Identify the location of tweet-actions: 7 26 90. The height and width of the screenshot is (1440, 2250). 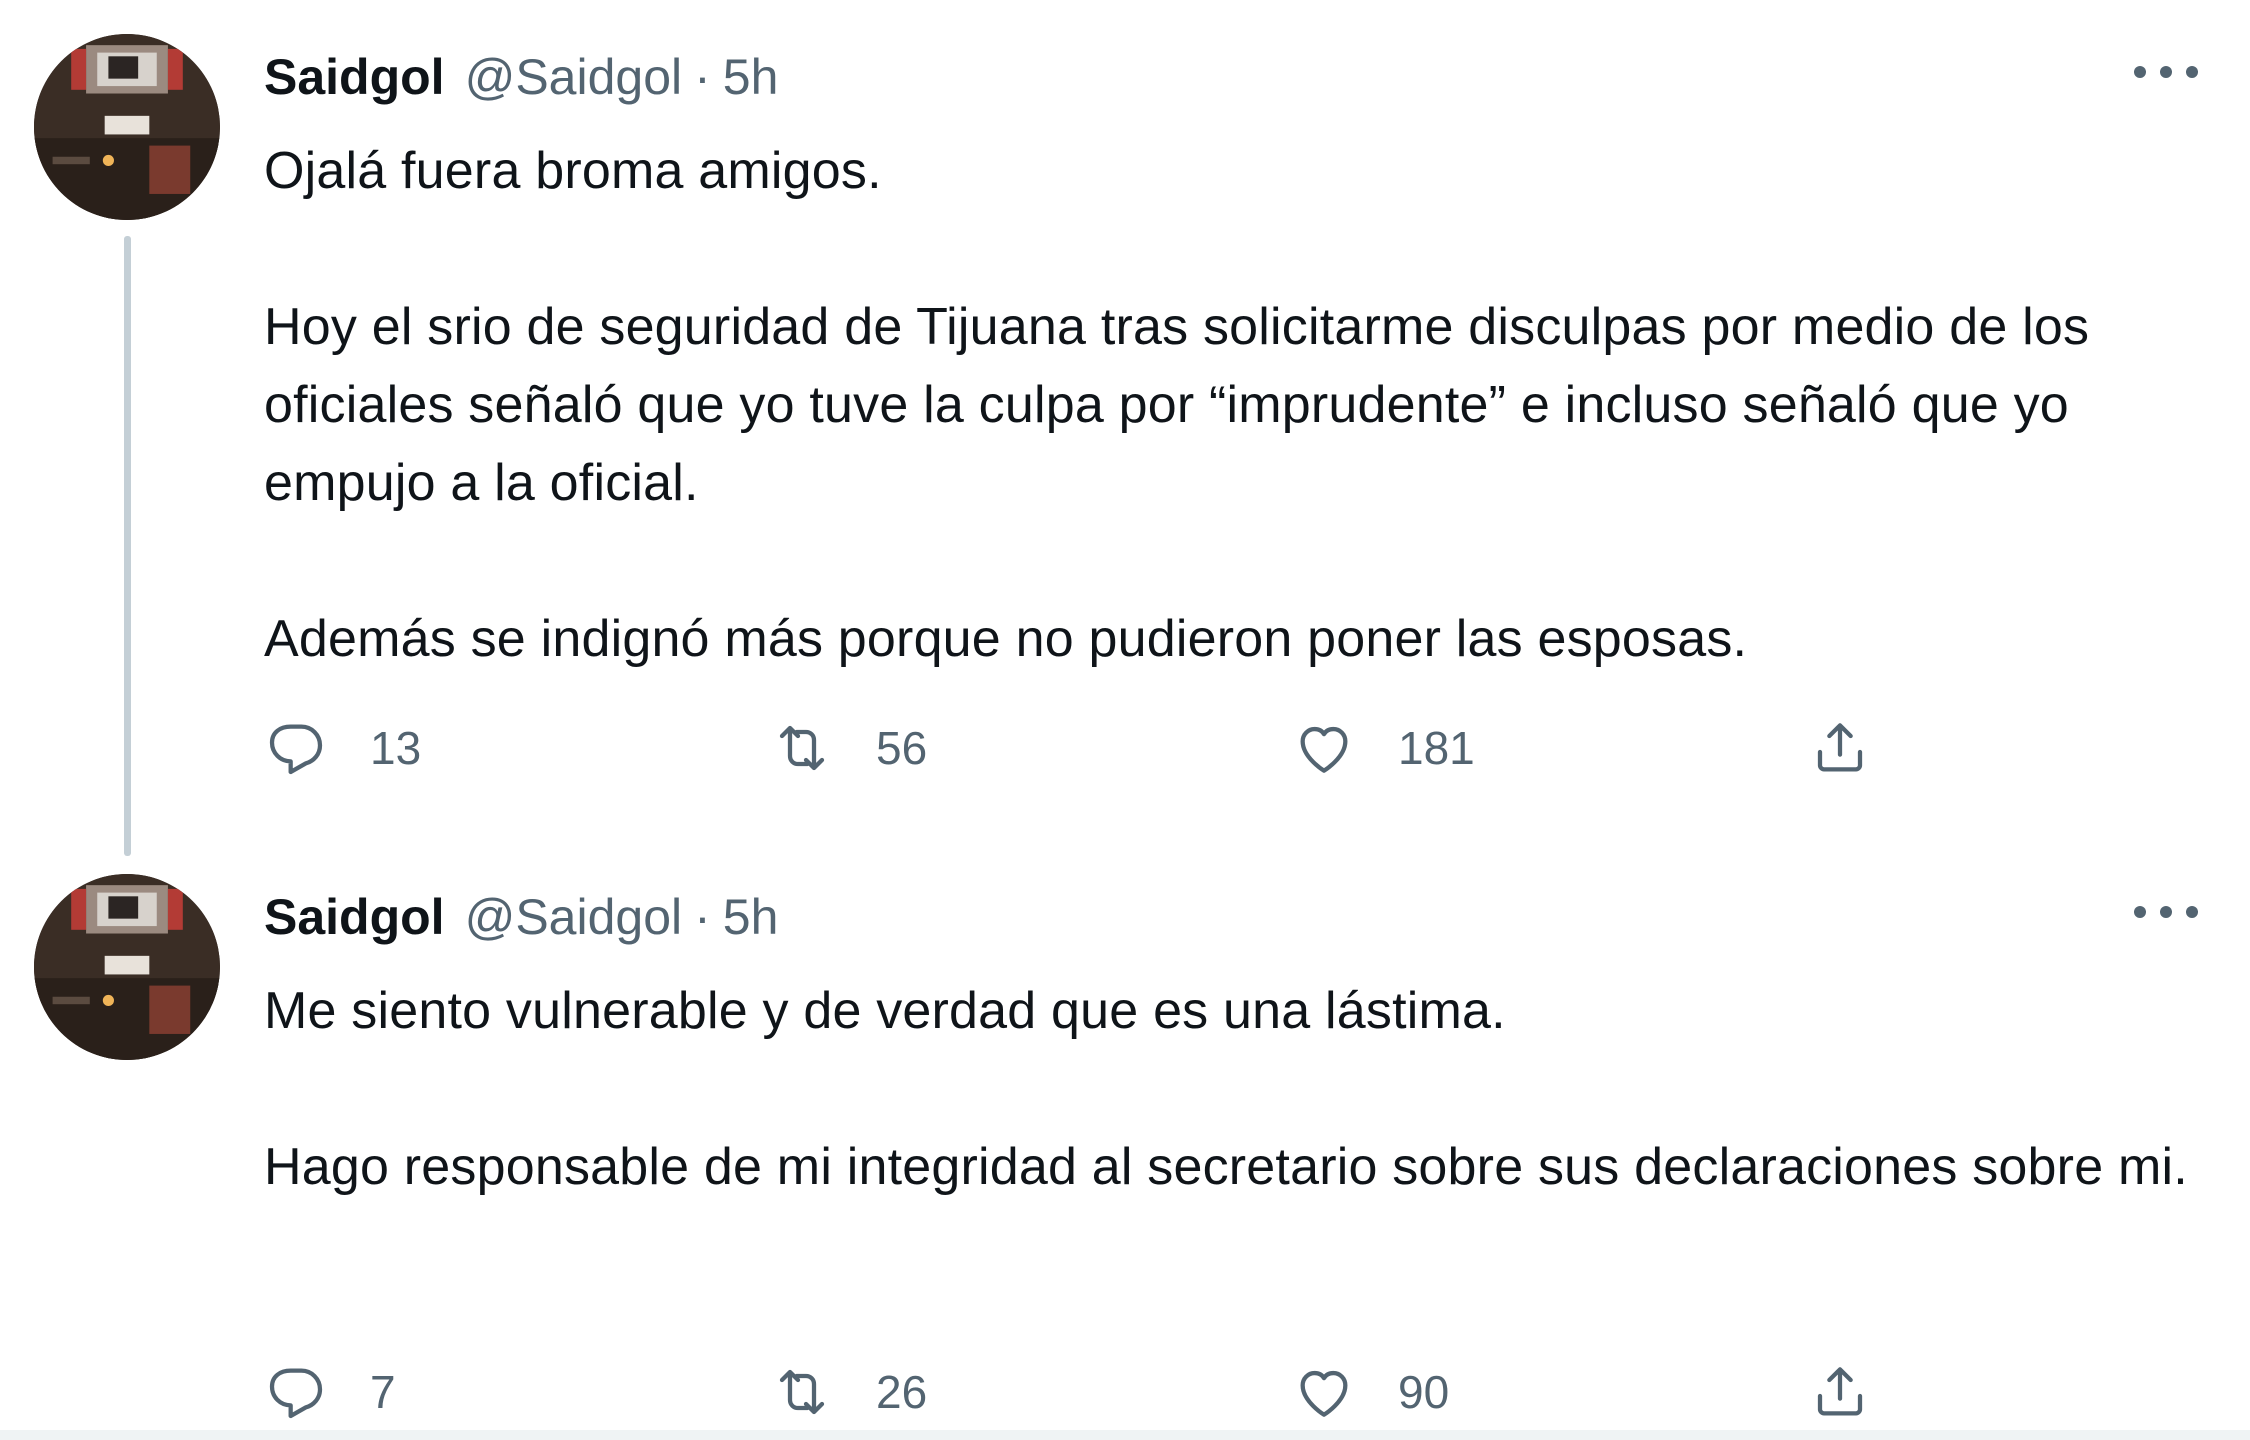
(1124, 1392).